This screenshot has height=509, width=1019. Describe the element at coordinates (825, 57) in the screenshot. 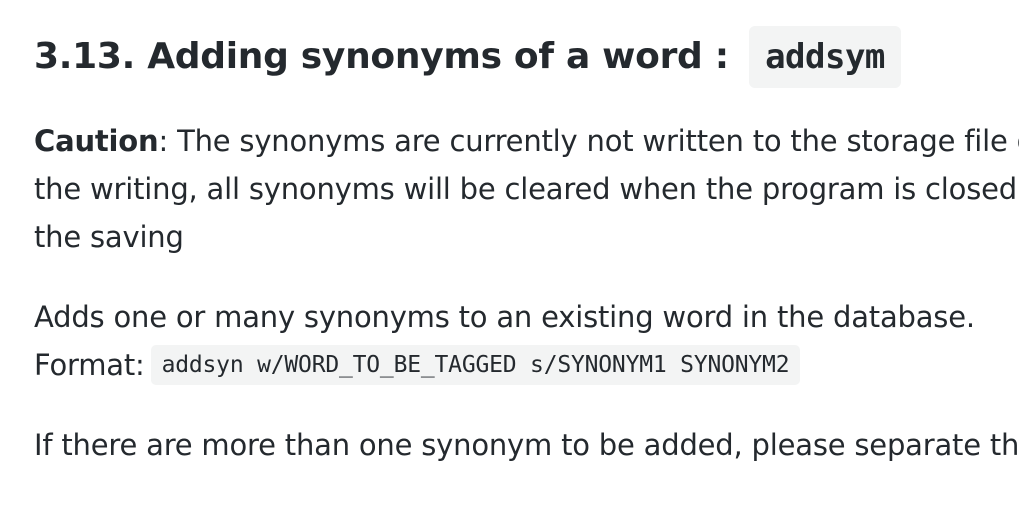

I see `command-code: addsym` at that location.